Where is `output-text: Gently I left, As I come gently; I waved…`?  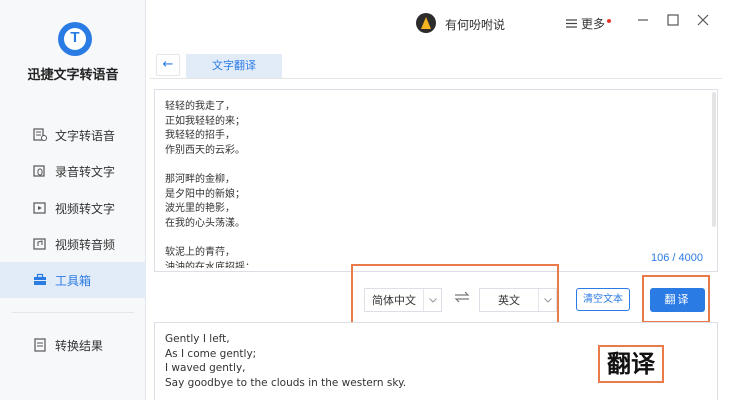 output-text: Gently I left, As I come gently; I waved… is located at coordinates (286, 361).